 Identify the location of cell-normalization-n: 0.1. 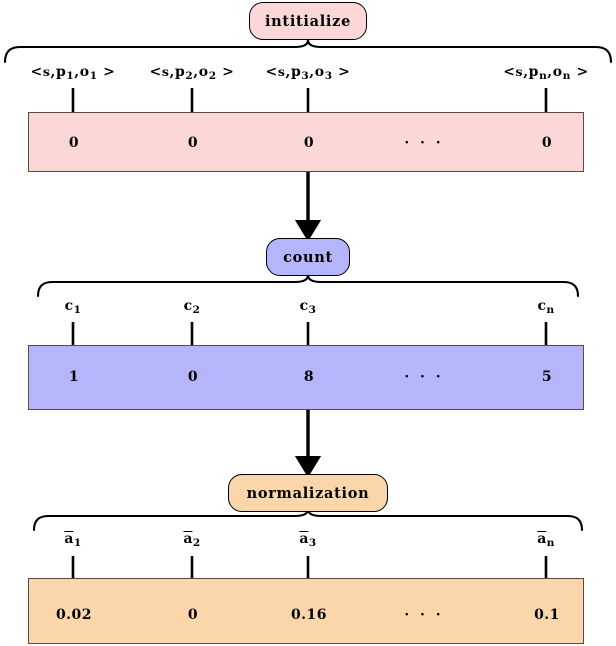
(547, 615).